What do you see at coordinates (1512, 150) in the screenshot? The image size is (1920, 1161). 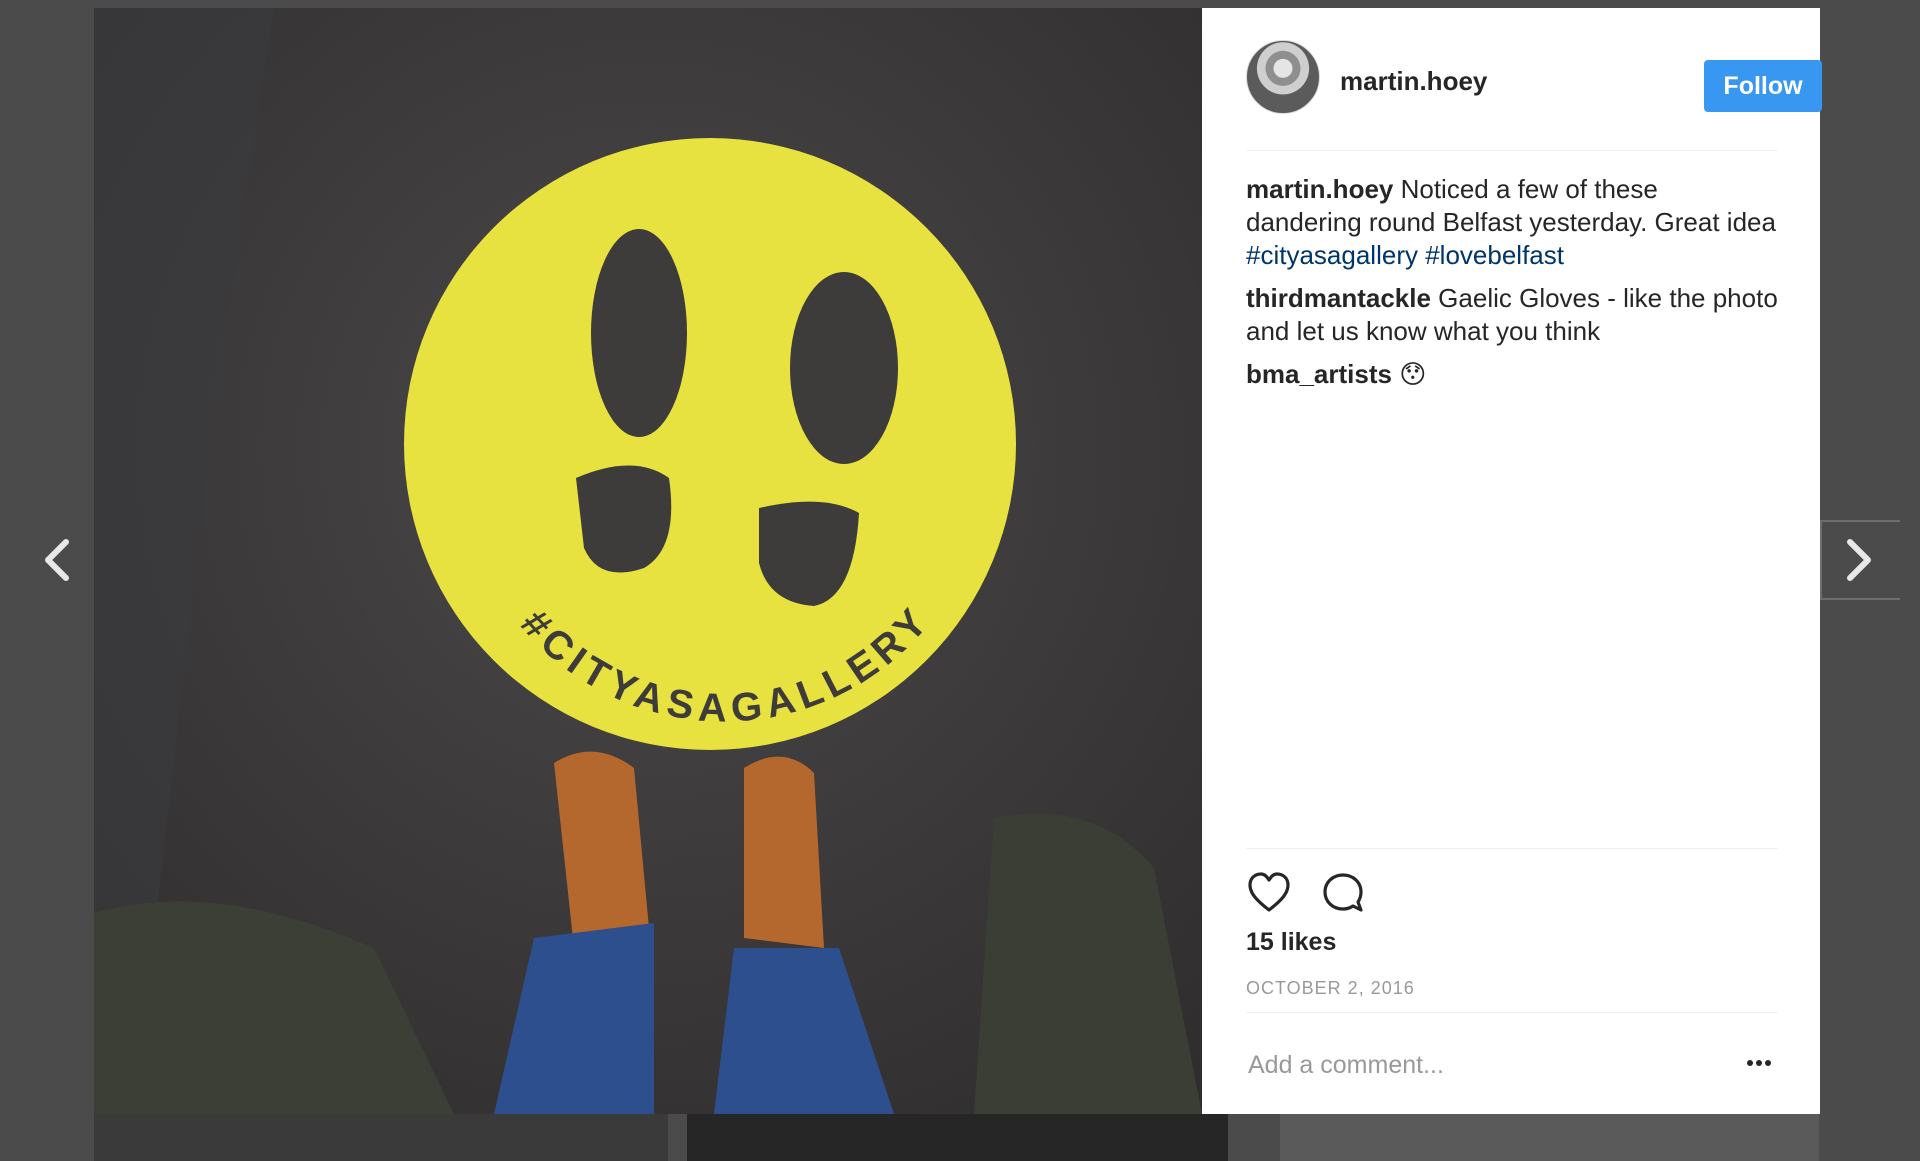 I see `header-divider` at bounding box center [1512, 150].